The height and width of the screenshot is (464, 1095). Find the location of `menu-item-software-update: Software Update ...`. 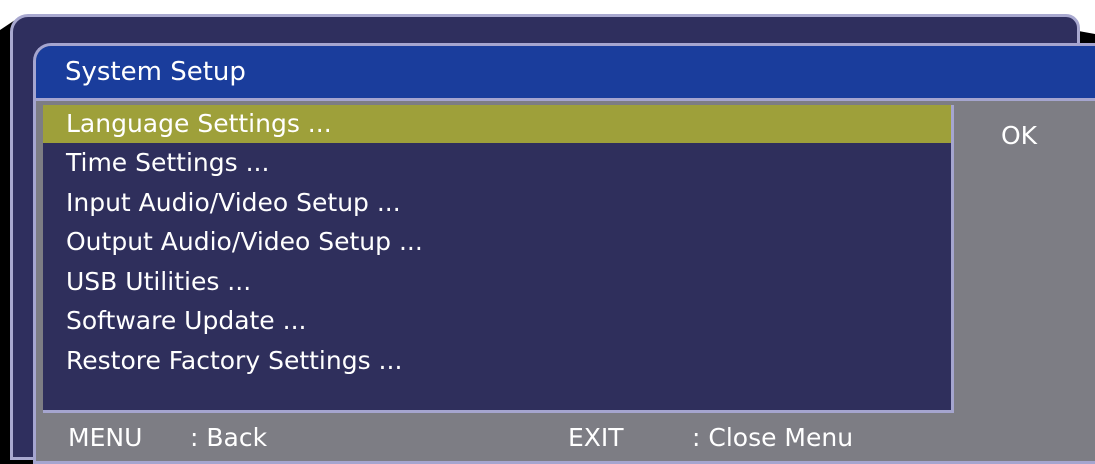

menu-item-software-update: Software Update ... is located at coordinates (497, 321).